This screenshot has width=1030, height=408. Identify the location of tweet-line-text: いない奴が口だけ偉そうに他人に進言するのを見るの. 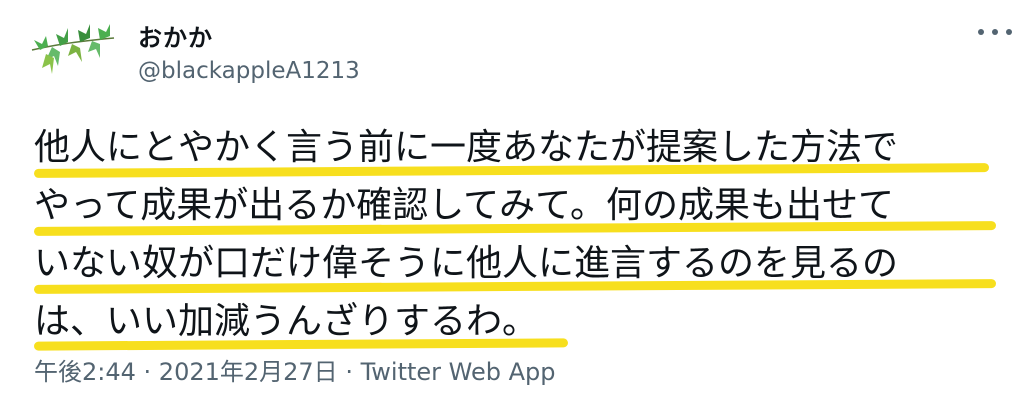
(466, 263).